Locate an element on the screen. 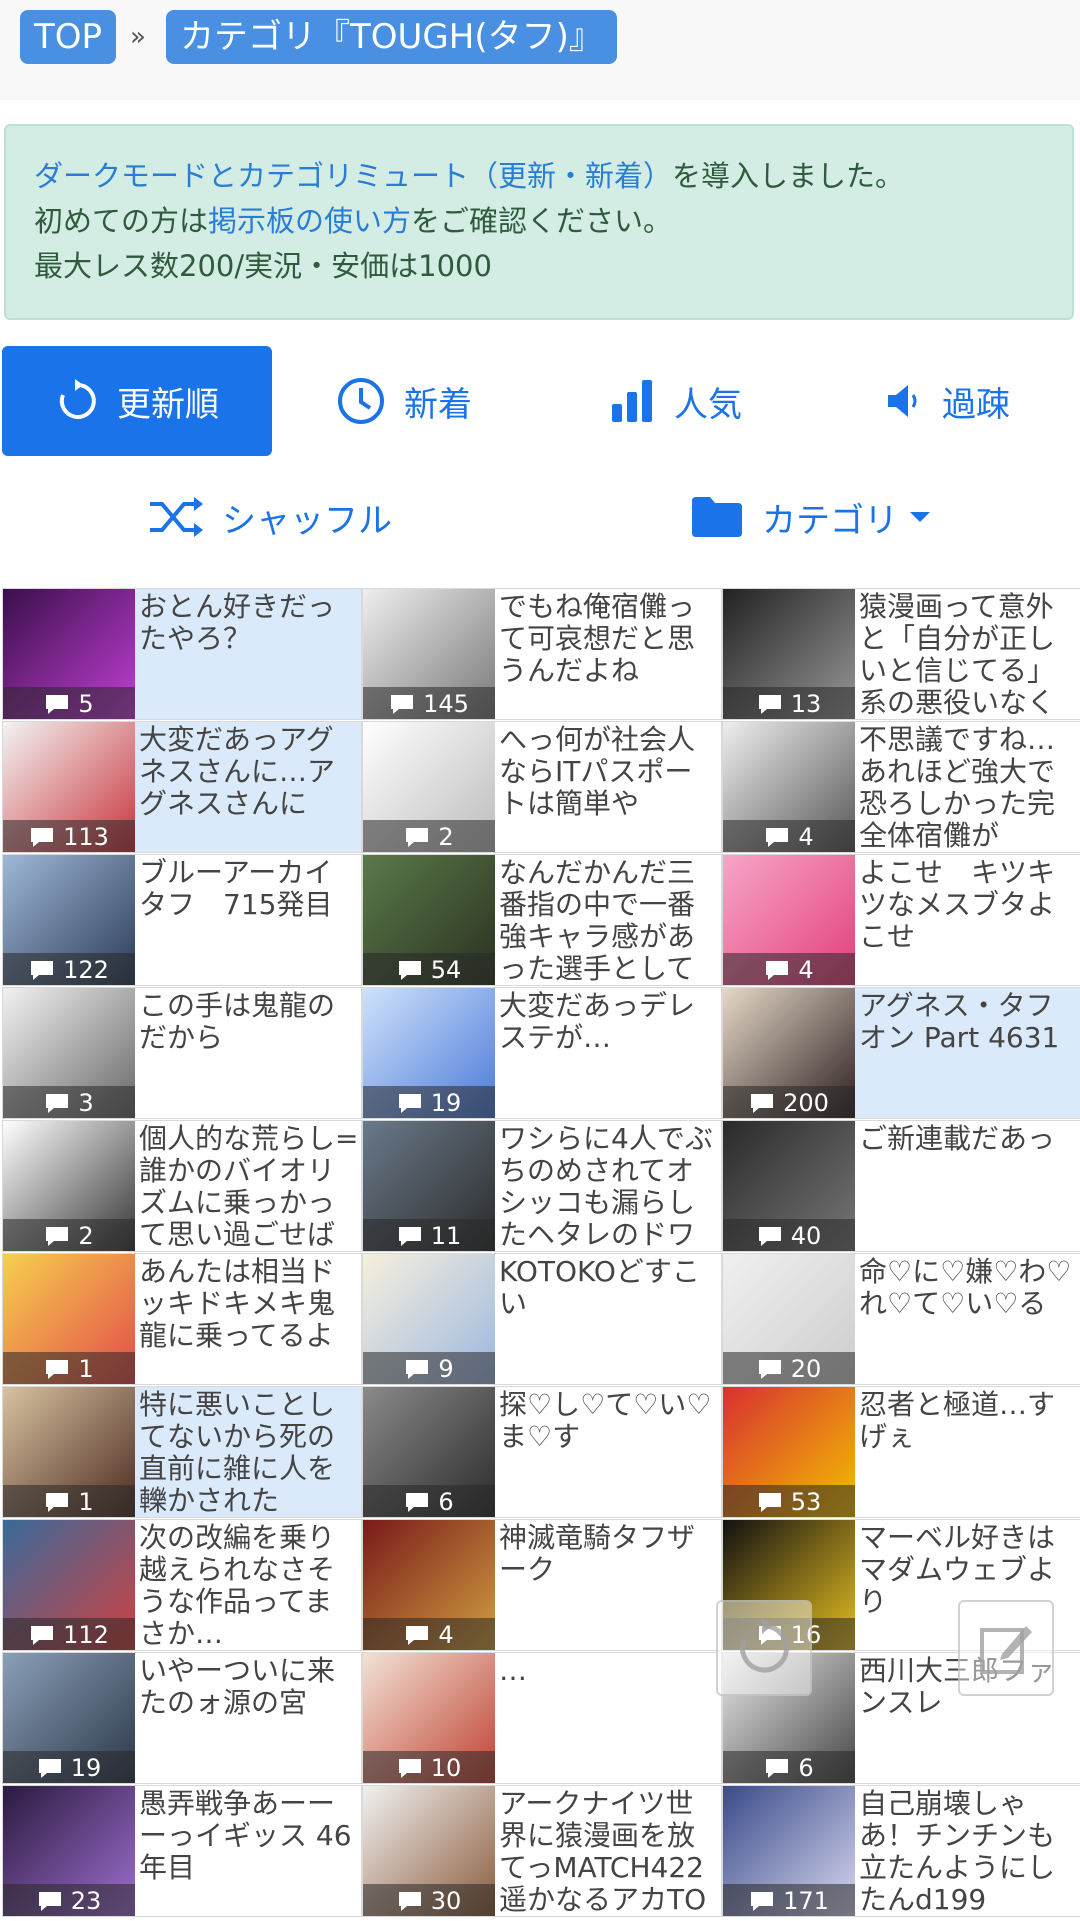  shuffle-button: シャッフル is located at coordinates (270, 517).